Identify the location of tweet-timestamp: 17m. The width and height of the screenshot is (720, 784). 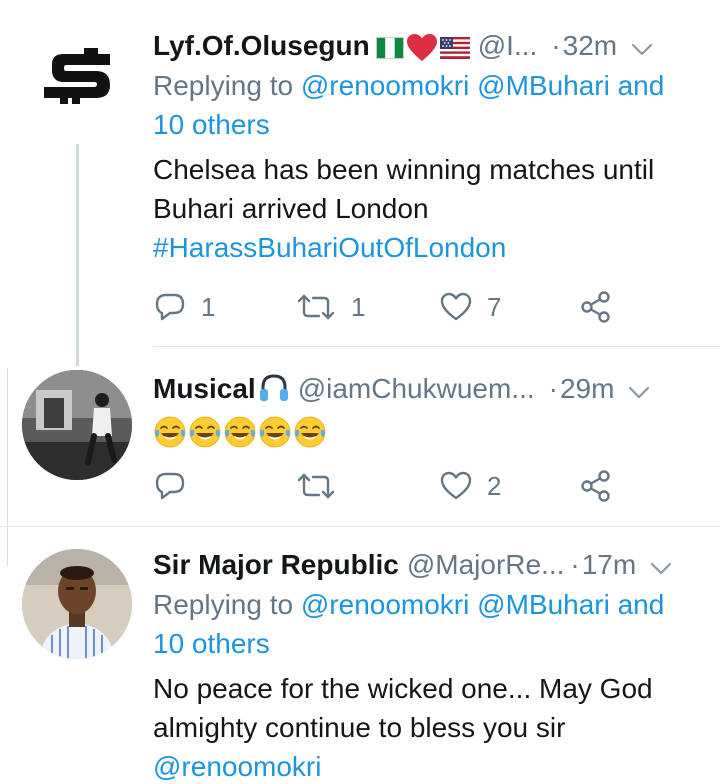
(609, 565).